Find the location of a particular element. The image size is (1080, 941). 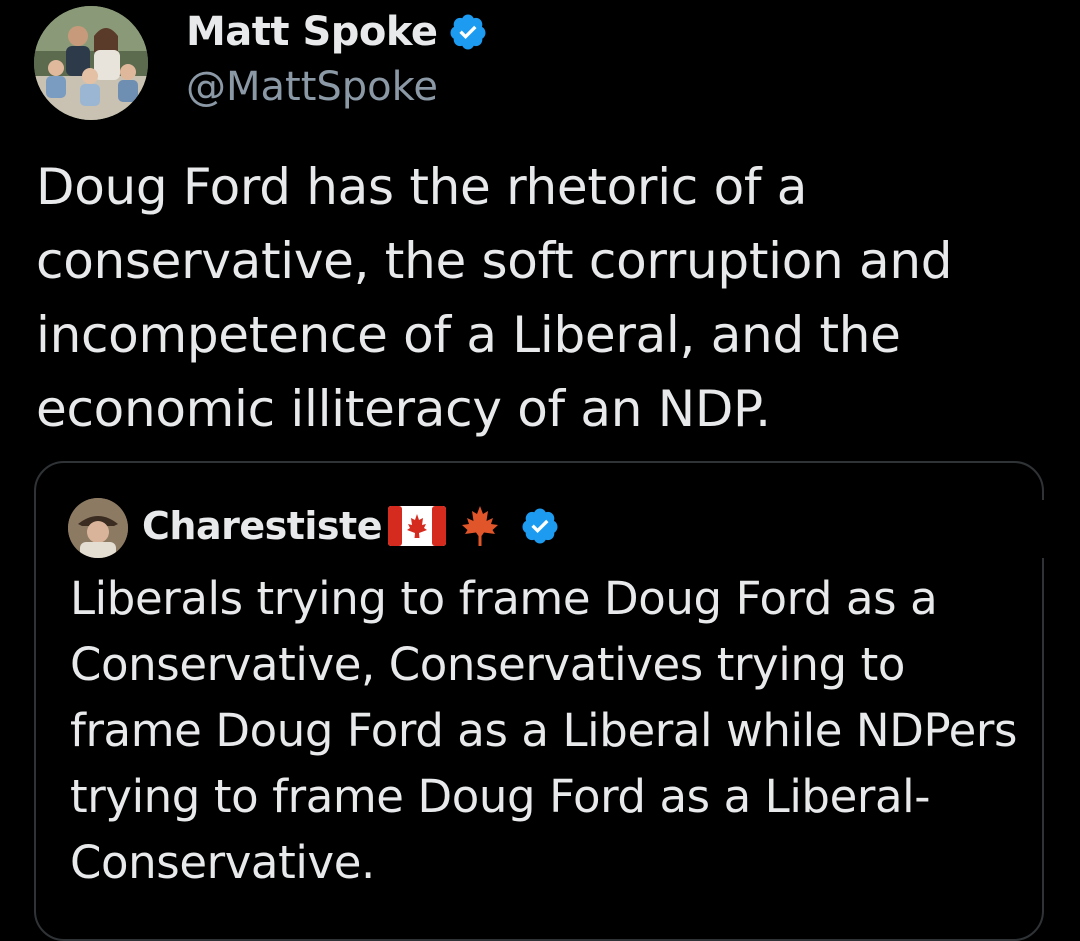

author-avatar is located at coordinates (91, 63).